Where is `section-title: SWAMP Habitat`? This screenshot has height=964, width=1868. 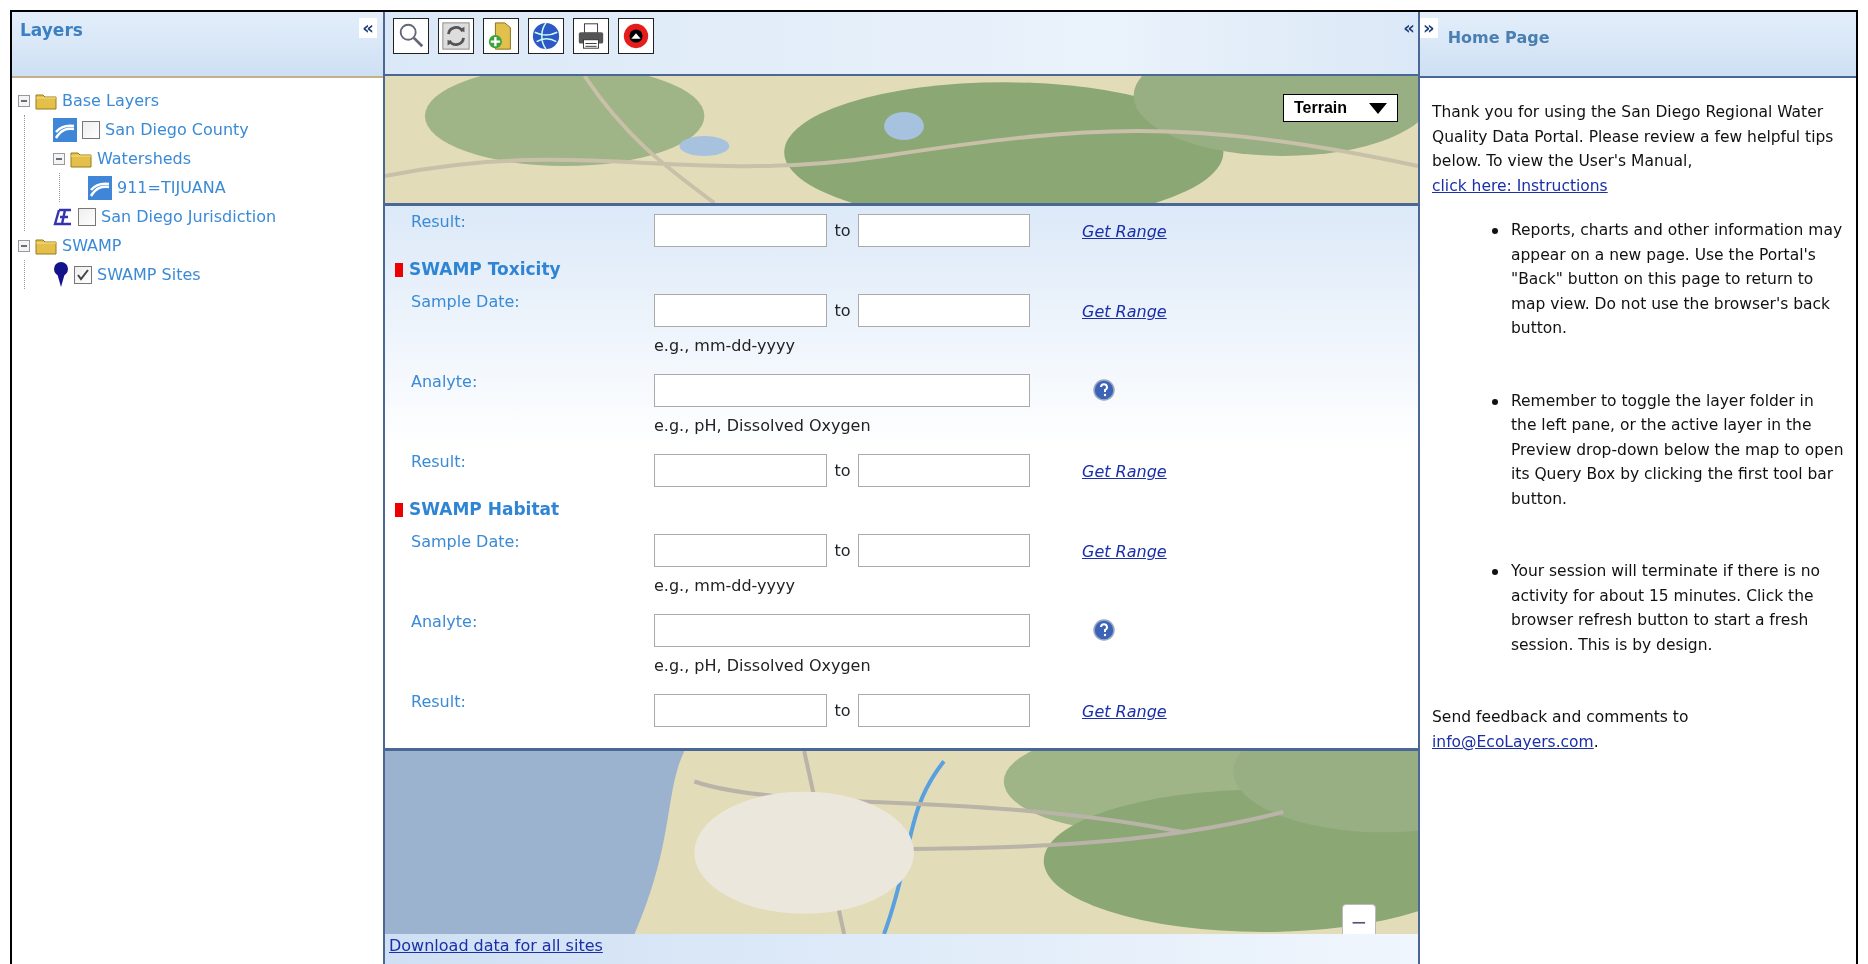
section-title: SWAMP Habitat is located at coordinates (484, 510).